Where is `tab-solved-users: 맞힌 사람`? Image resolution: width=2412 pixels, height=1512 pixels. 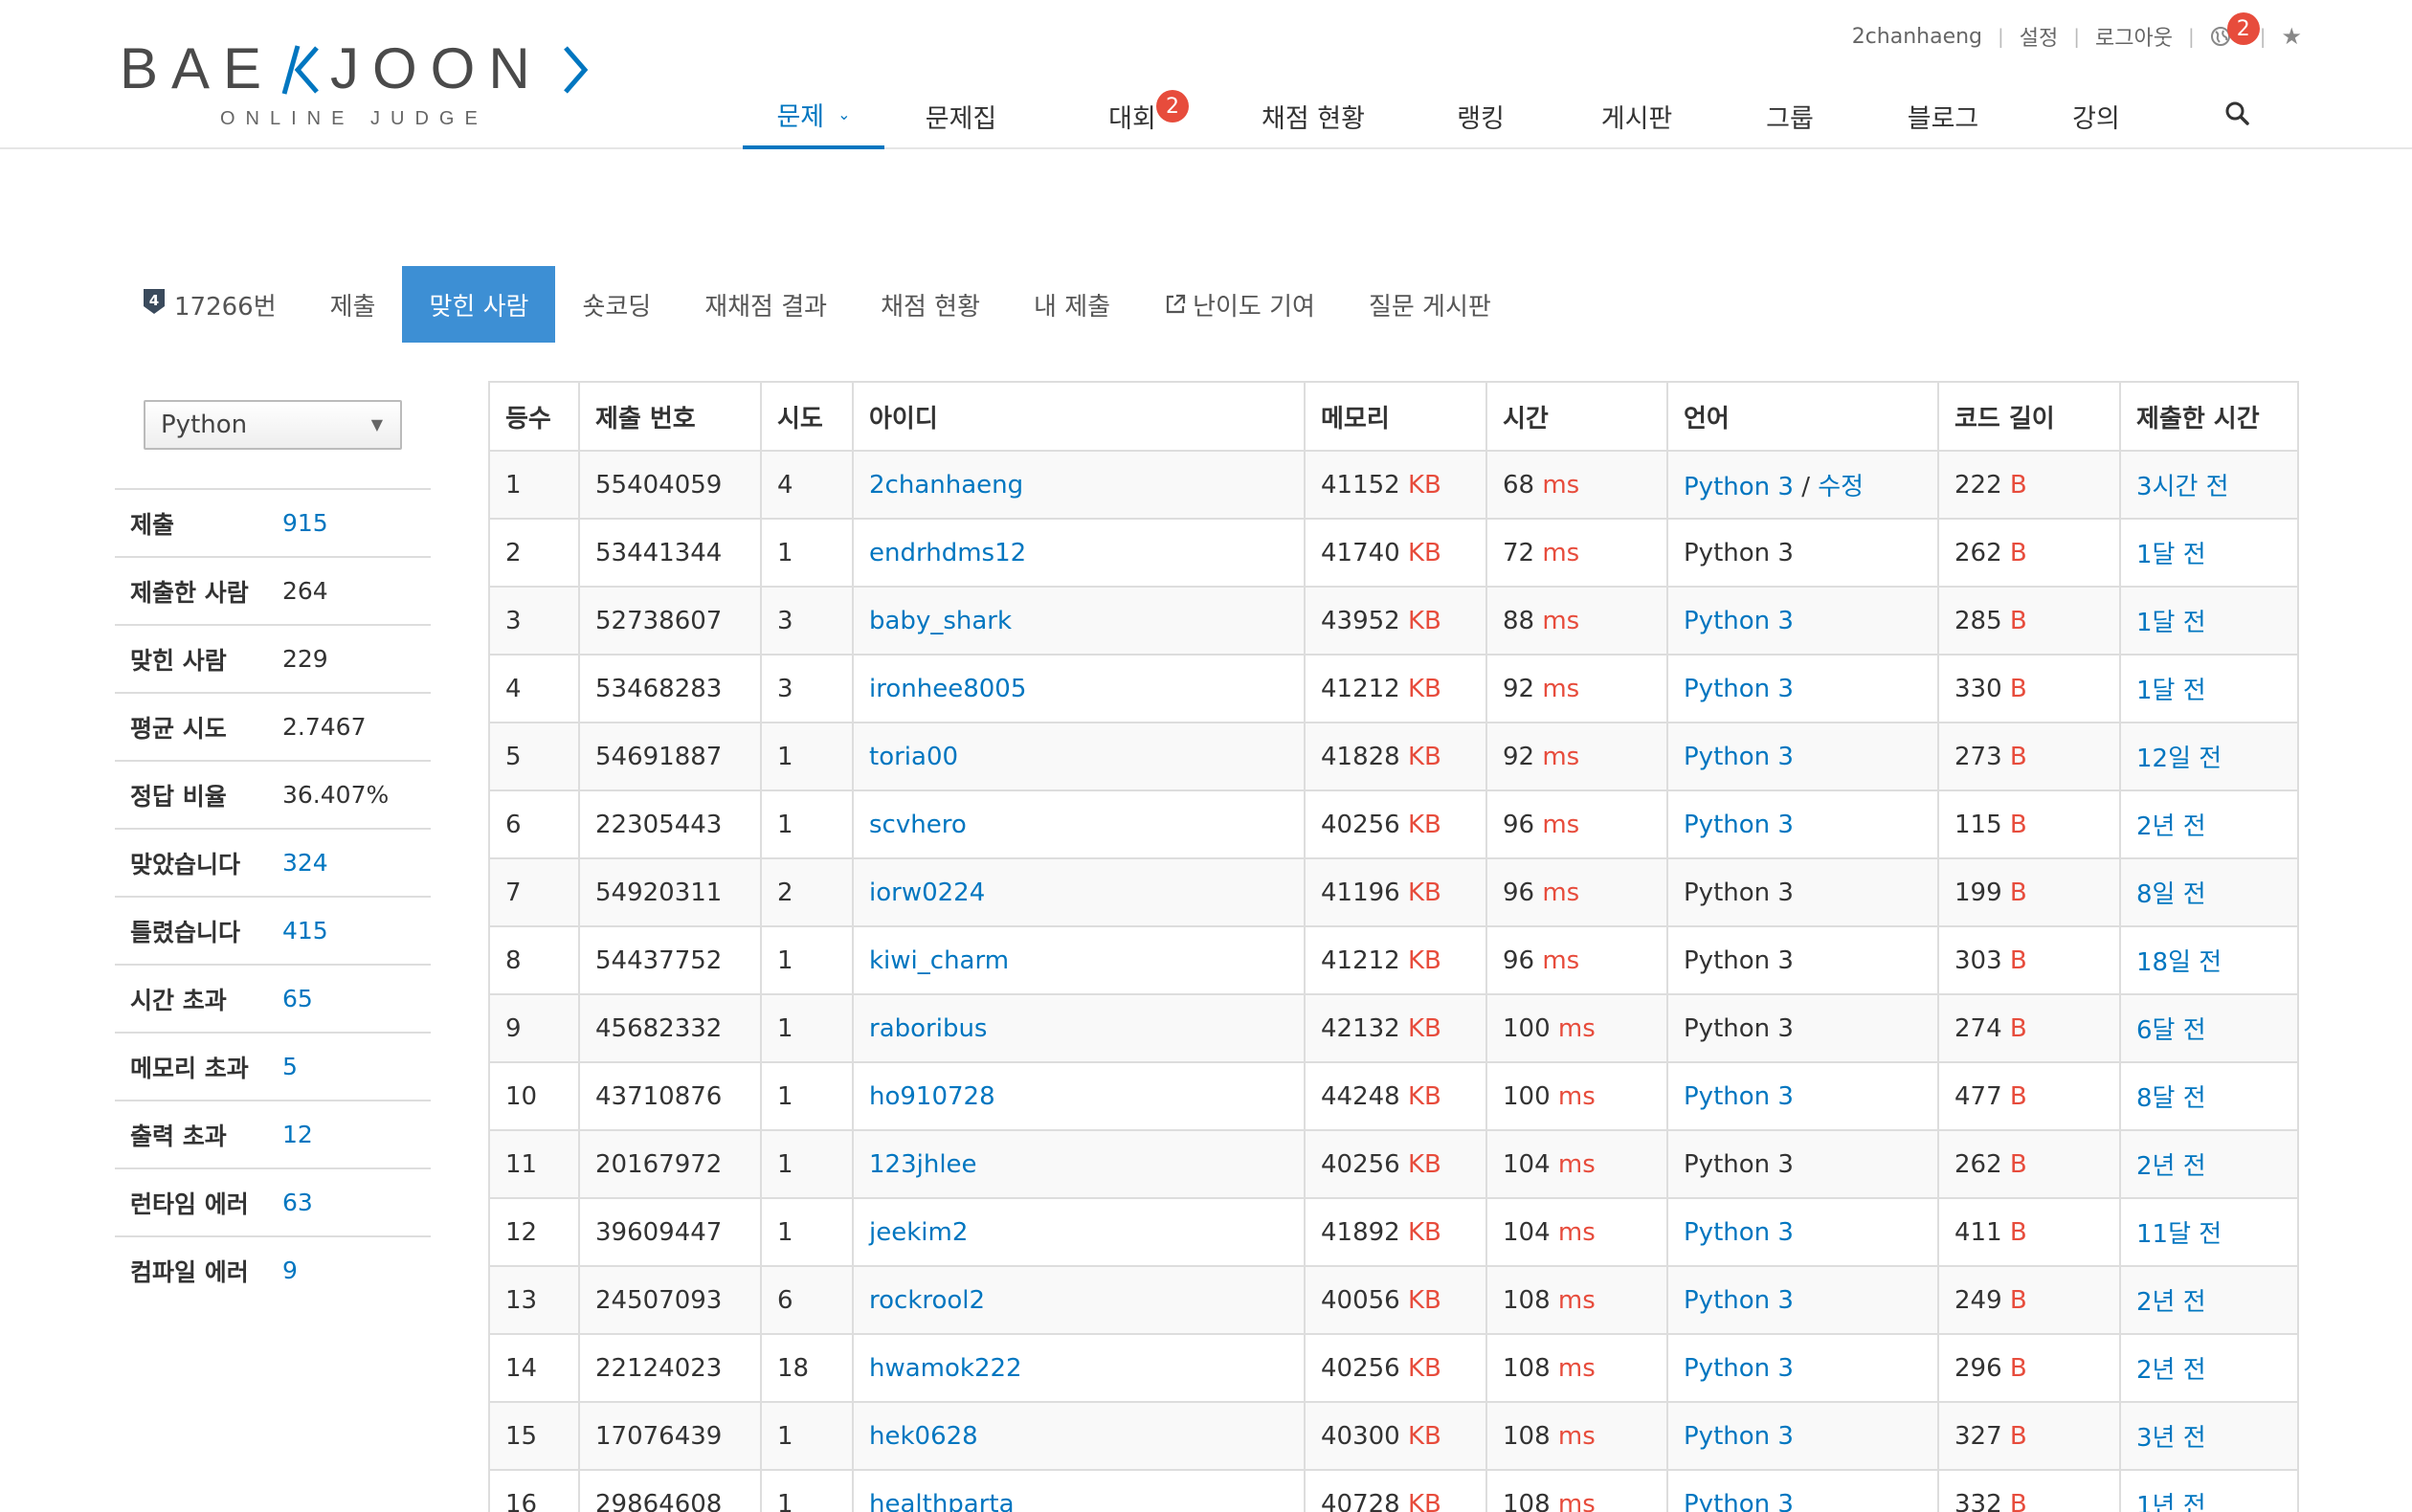 tab-solved-users: 맞힌 사람 is located at coordinates (479, 304).